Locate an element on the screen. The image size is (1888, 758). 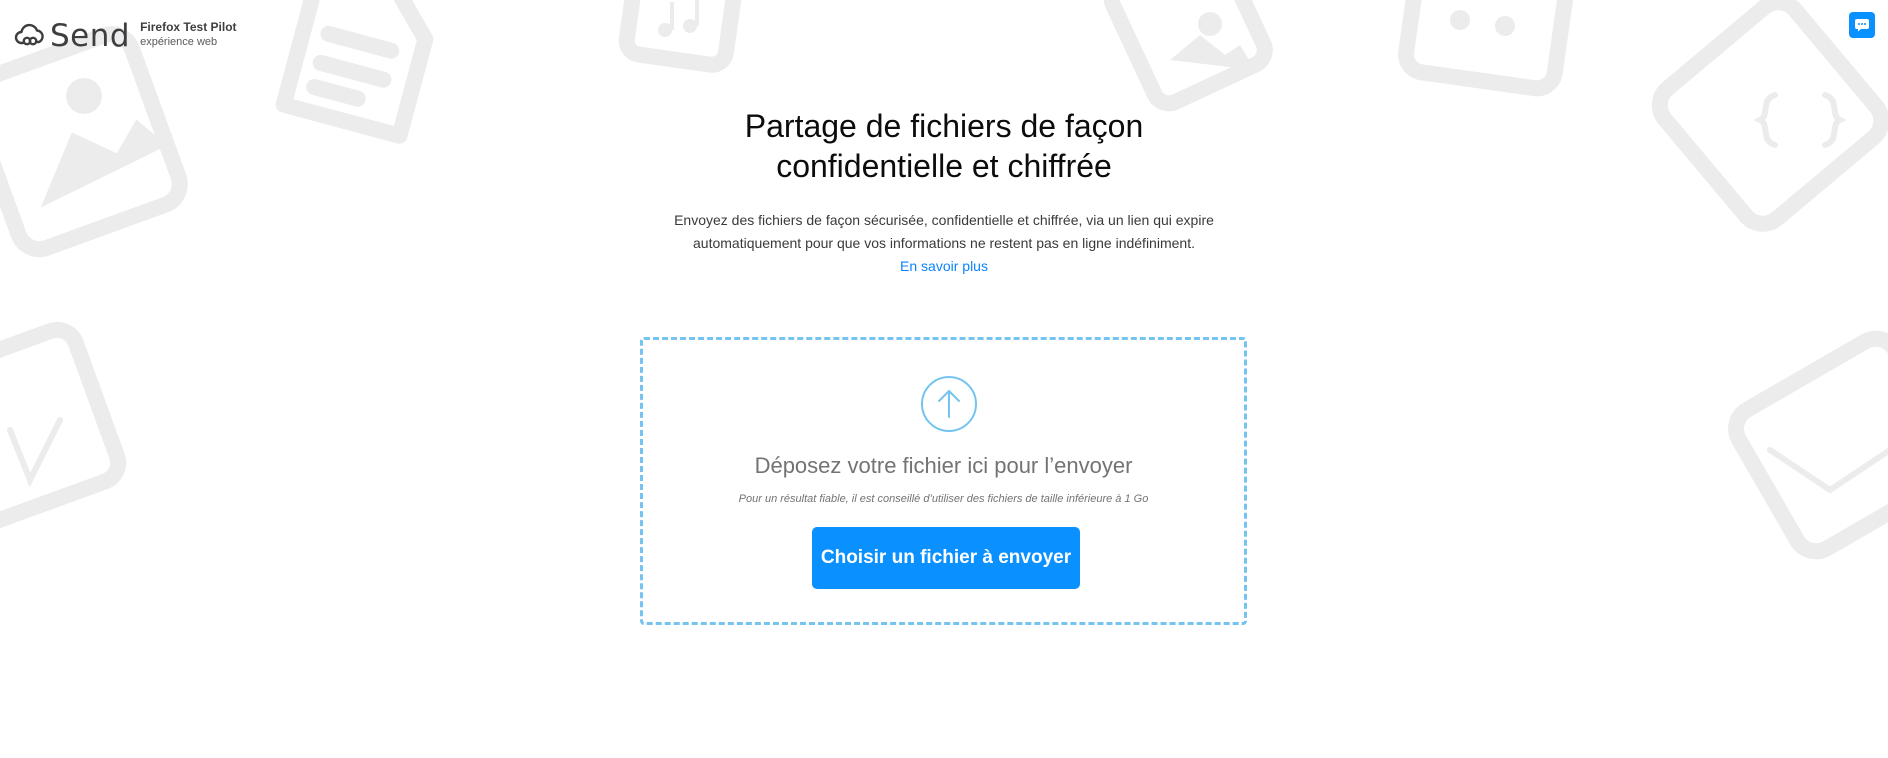
testpilot-title: Firefox Test Pilot is located at coordinates (188, 27).